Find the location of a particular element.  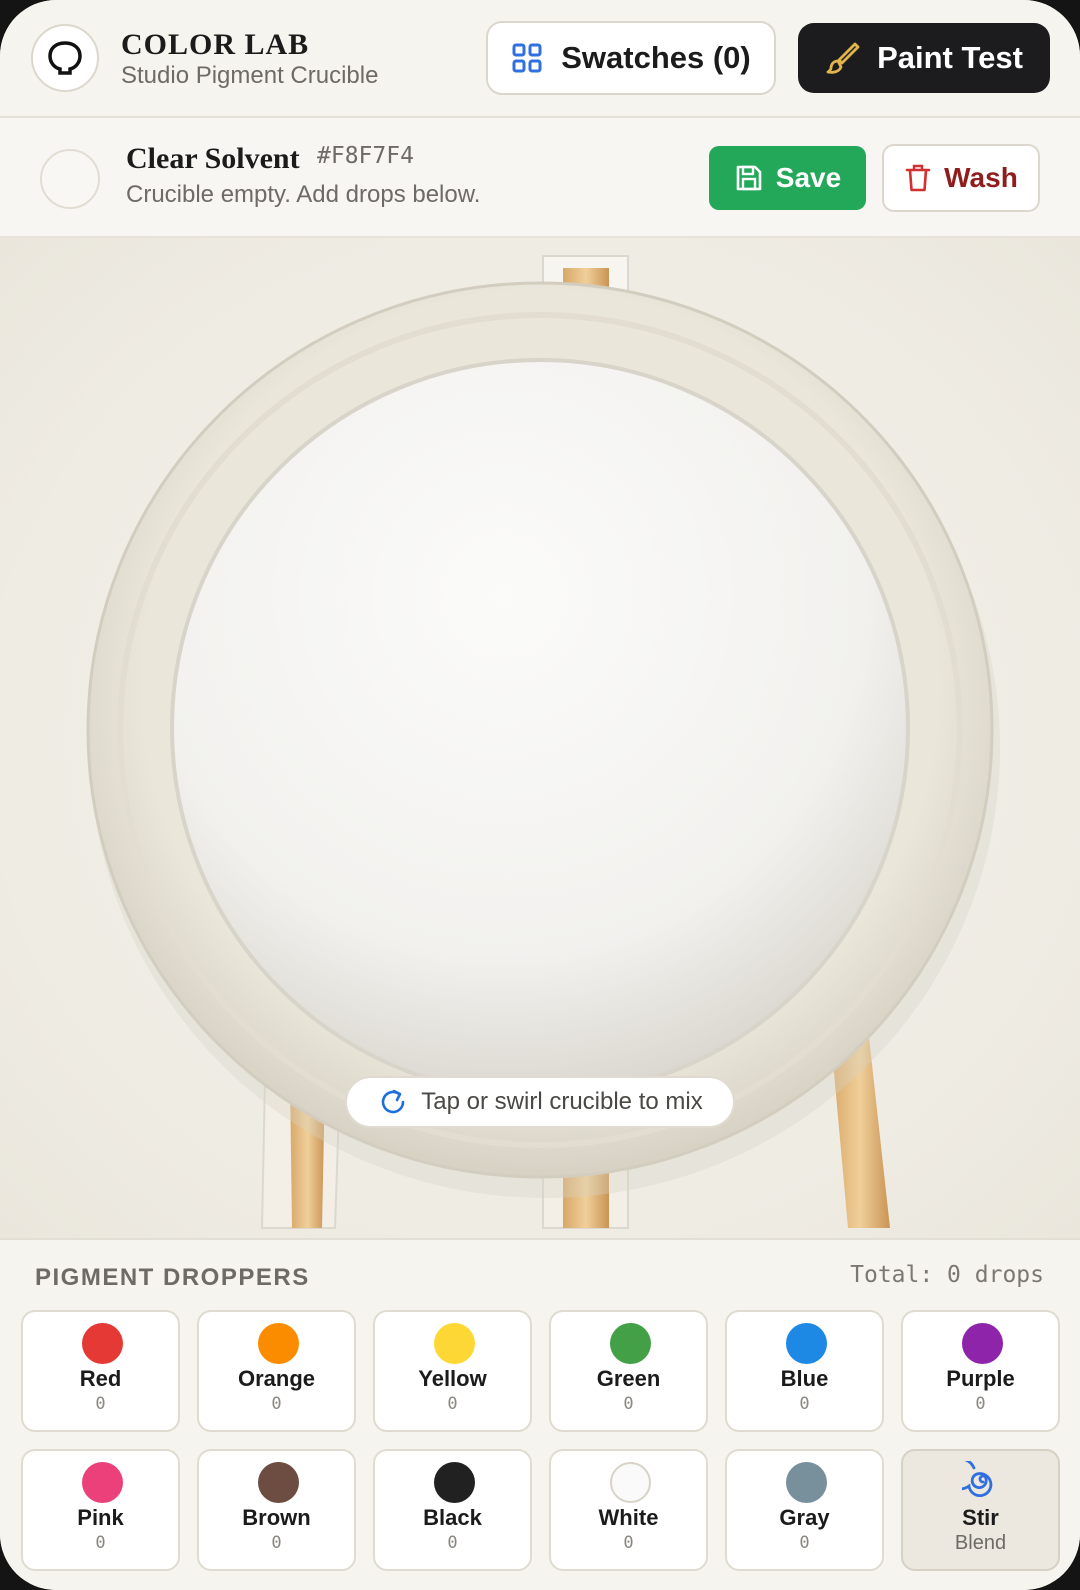

paint-test-label: Paint Test is located at coordinates (950, 57).